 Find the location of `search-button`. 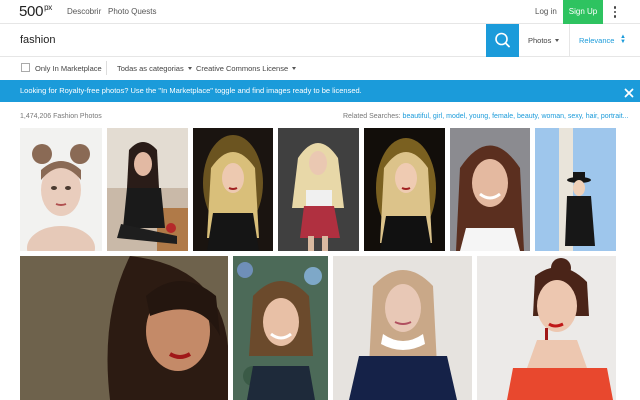

search-button is located at coordinates (502, 40).